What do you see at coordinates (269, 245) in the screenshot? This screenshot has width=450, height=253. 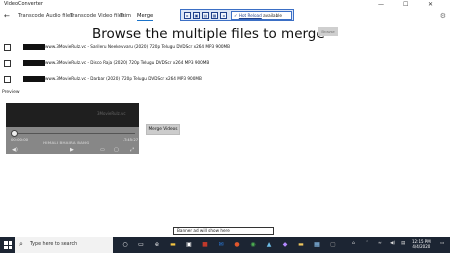 I see `photos-icon: ▲` at bounding box center [269, 245].